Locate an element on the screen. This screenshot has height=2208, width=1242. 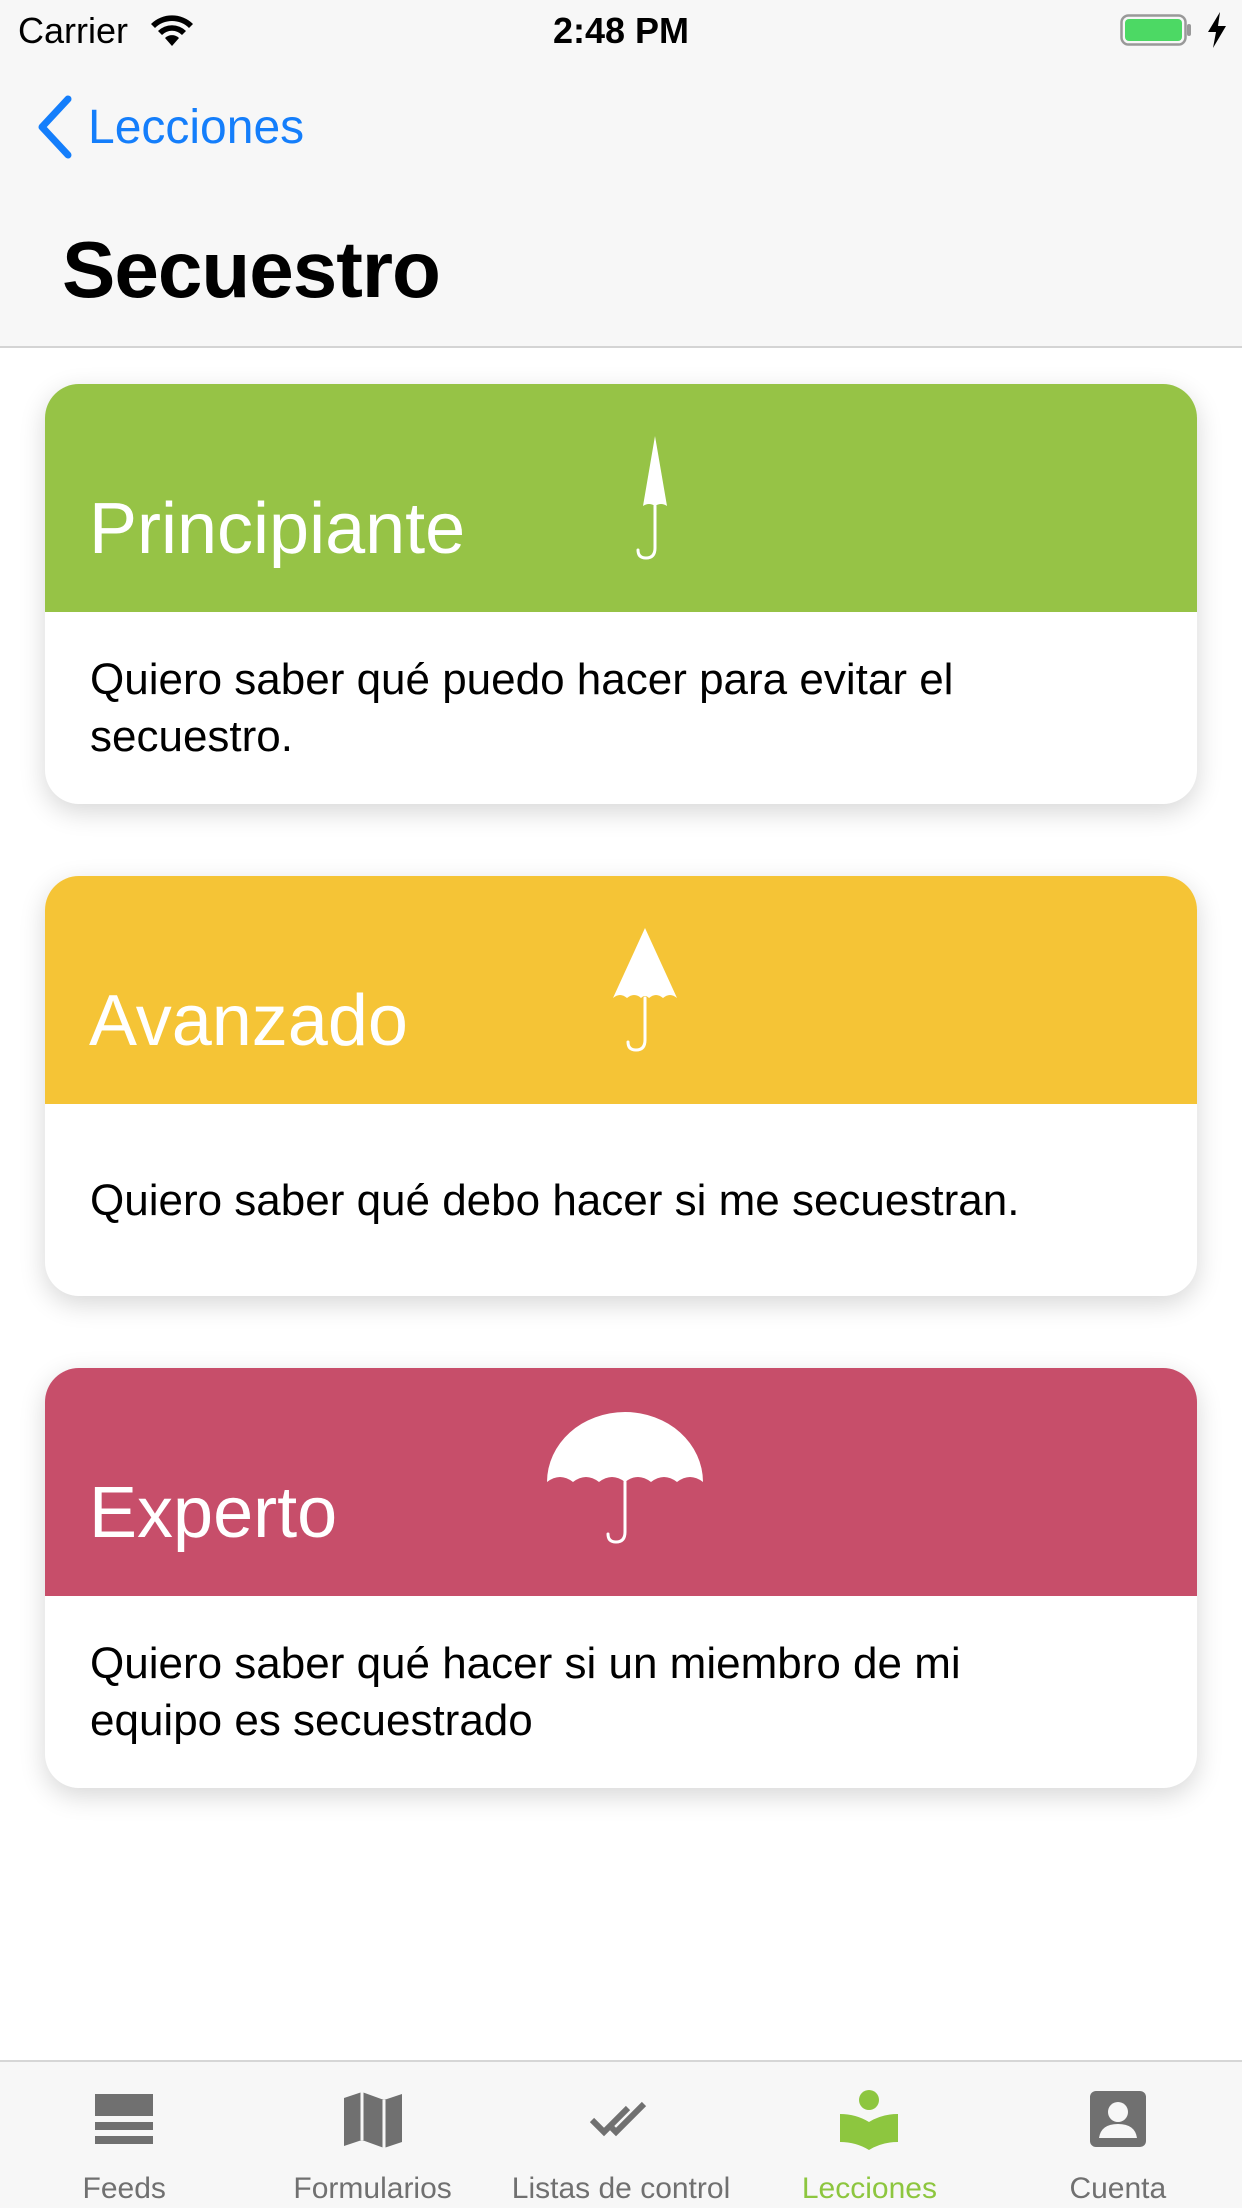
navigation-bar: Lecciones Secuestro is located at coordinates (621, 204).